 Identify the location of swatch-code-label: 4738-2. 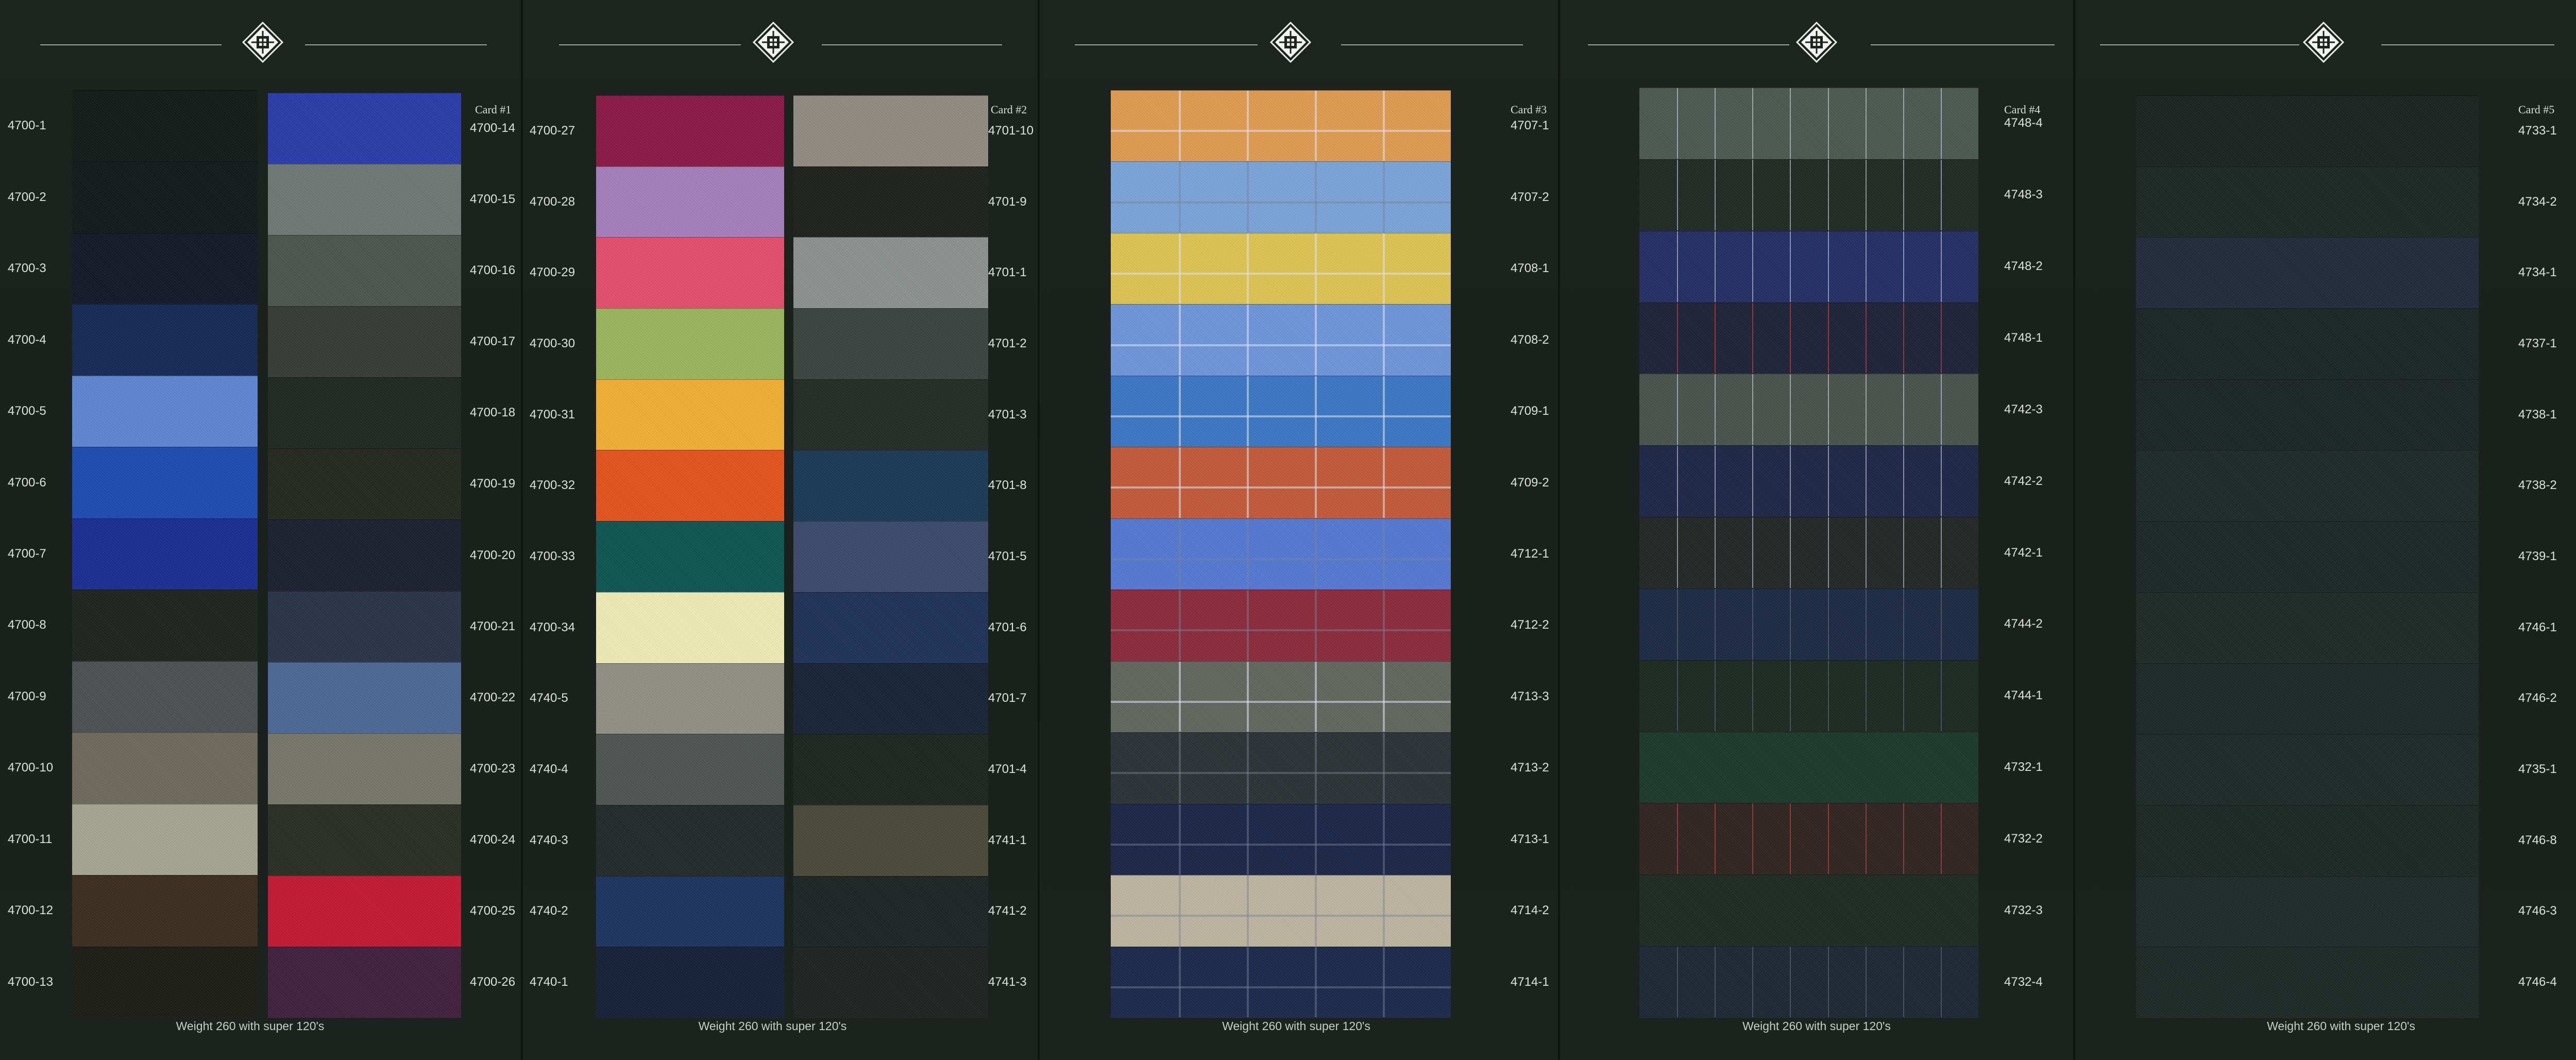
(2537, 486).